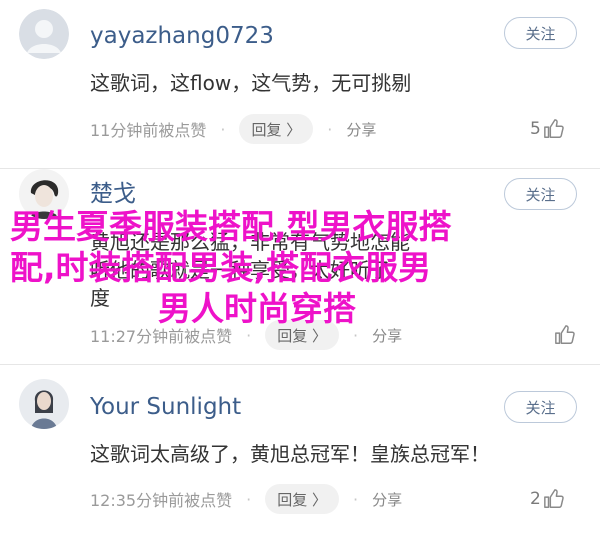 Image resolution: width=600 pixels, height=534 pixels. What do you see at coordinates (182, 36) in the screenshot?
I see `username: yayazhang0723` at bounding box center [182, 36].